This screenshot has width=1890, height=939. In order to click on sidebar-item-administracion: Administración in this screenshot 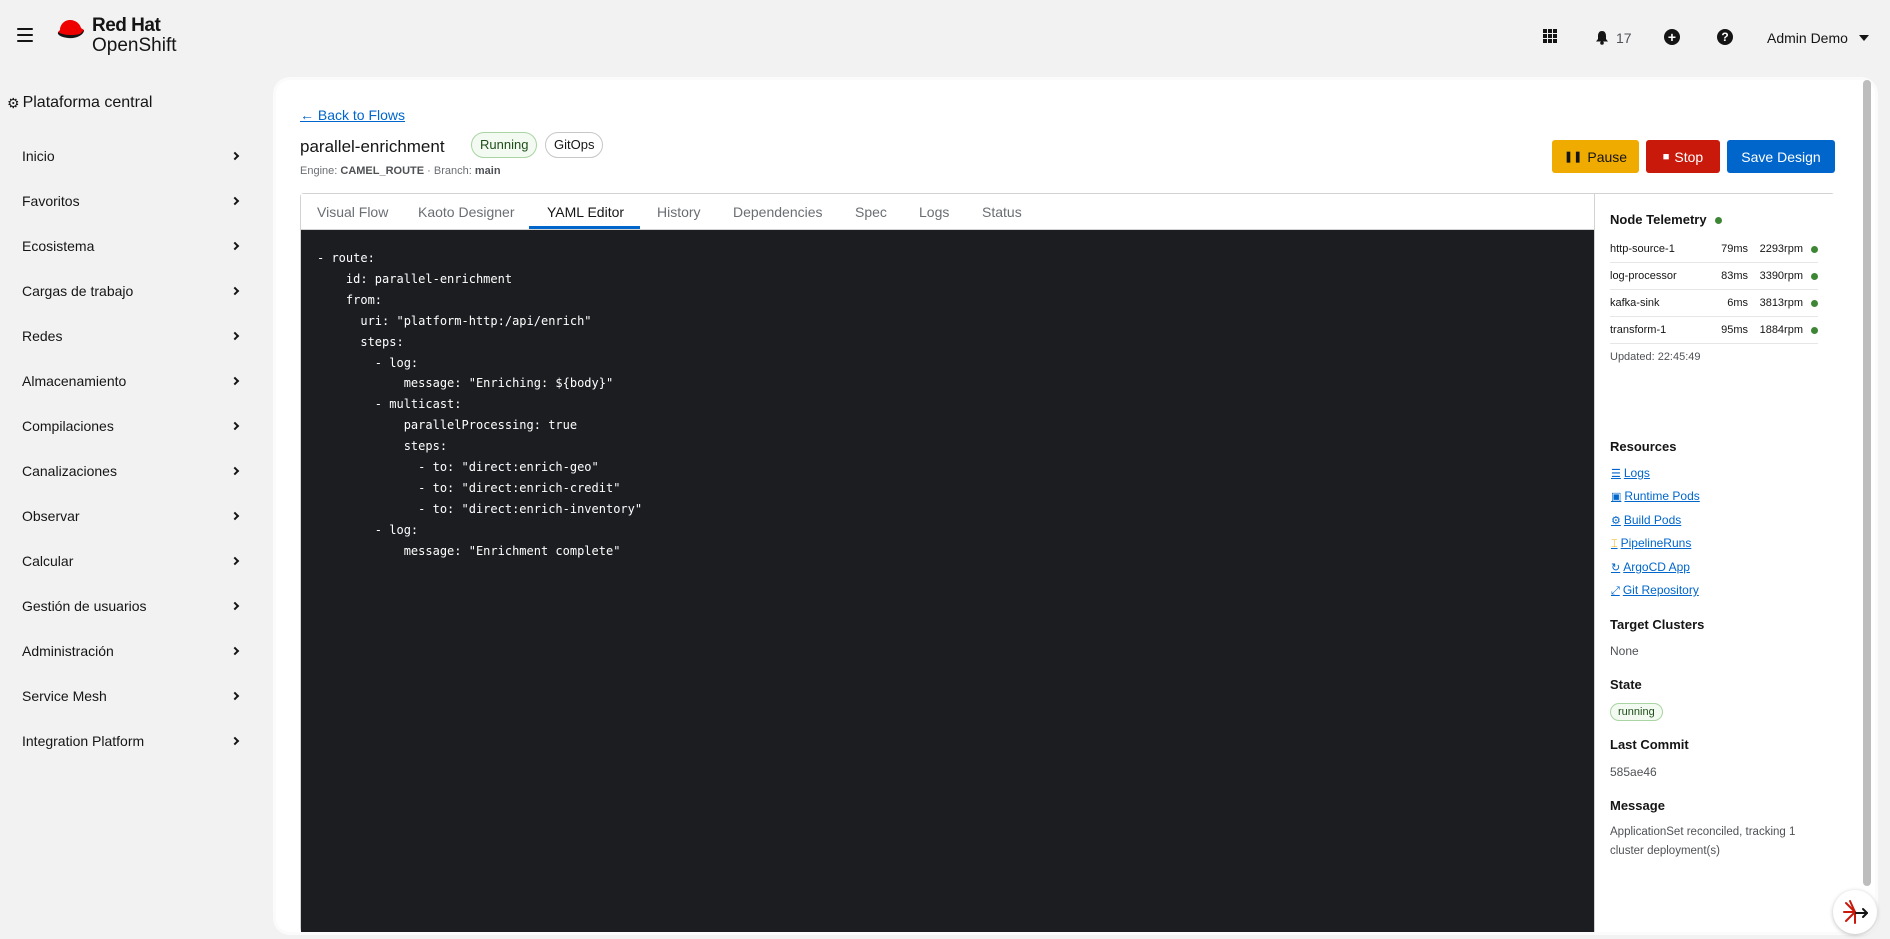, I will do `click(125, 651)`.